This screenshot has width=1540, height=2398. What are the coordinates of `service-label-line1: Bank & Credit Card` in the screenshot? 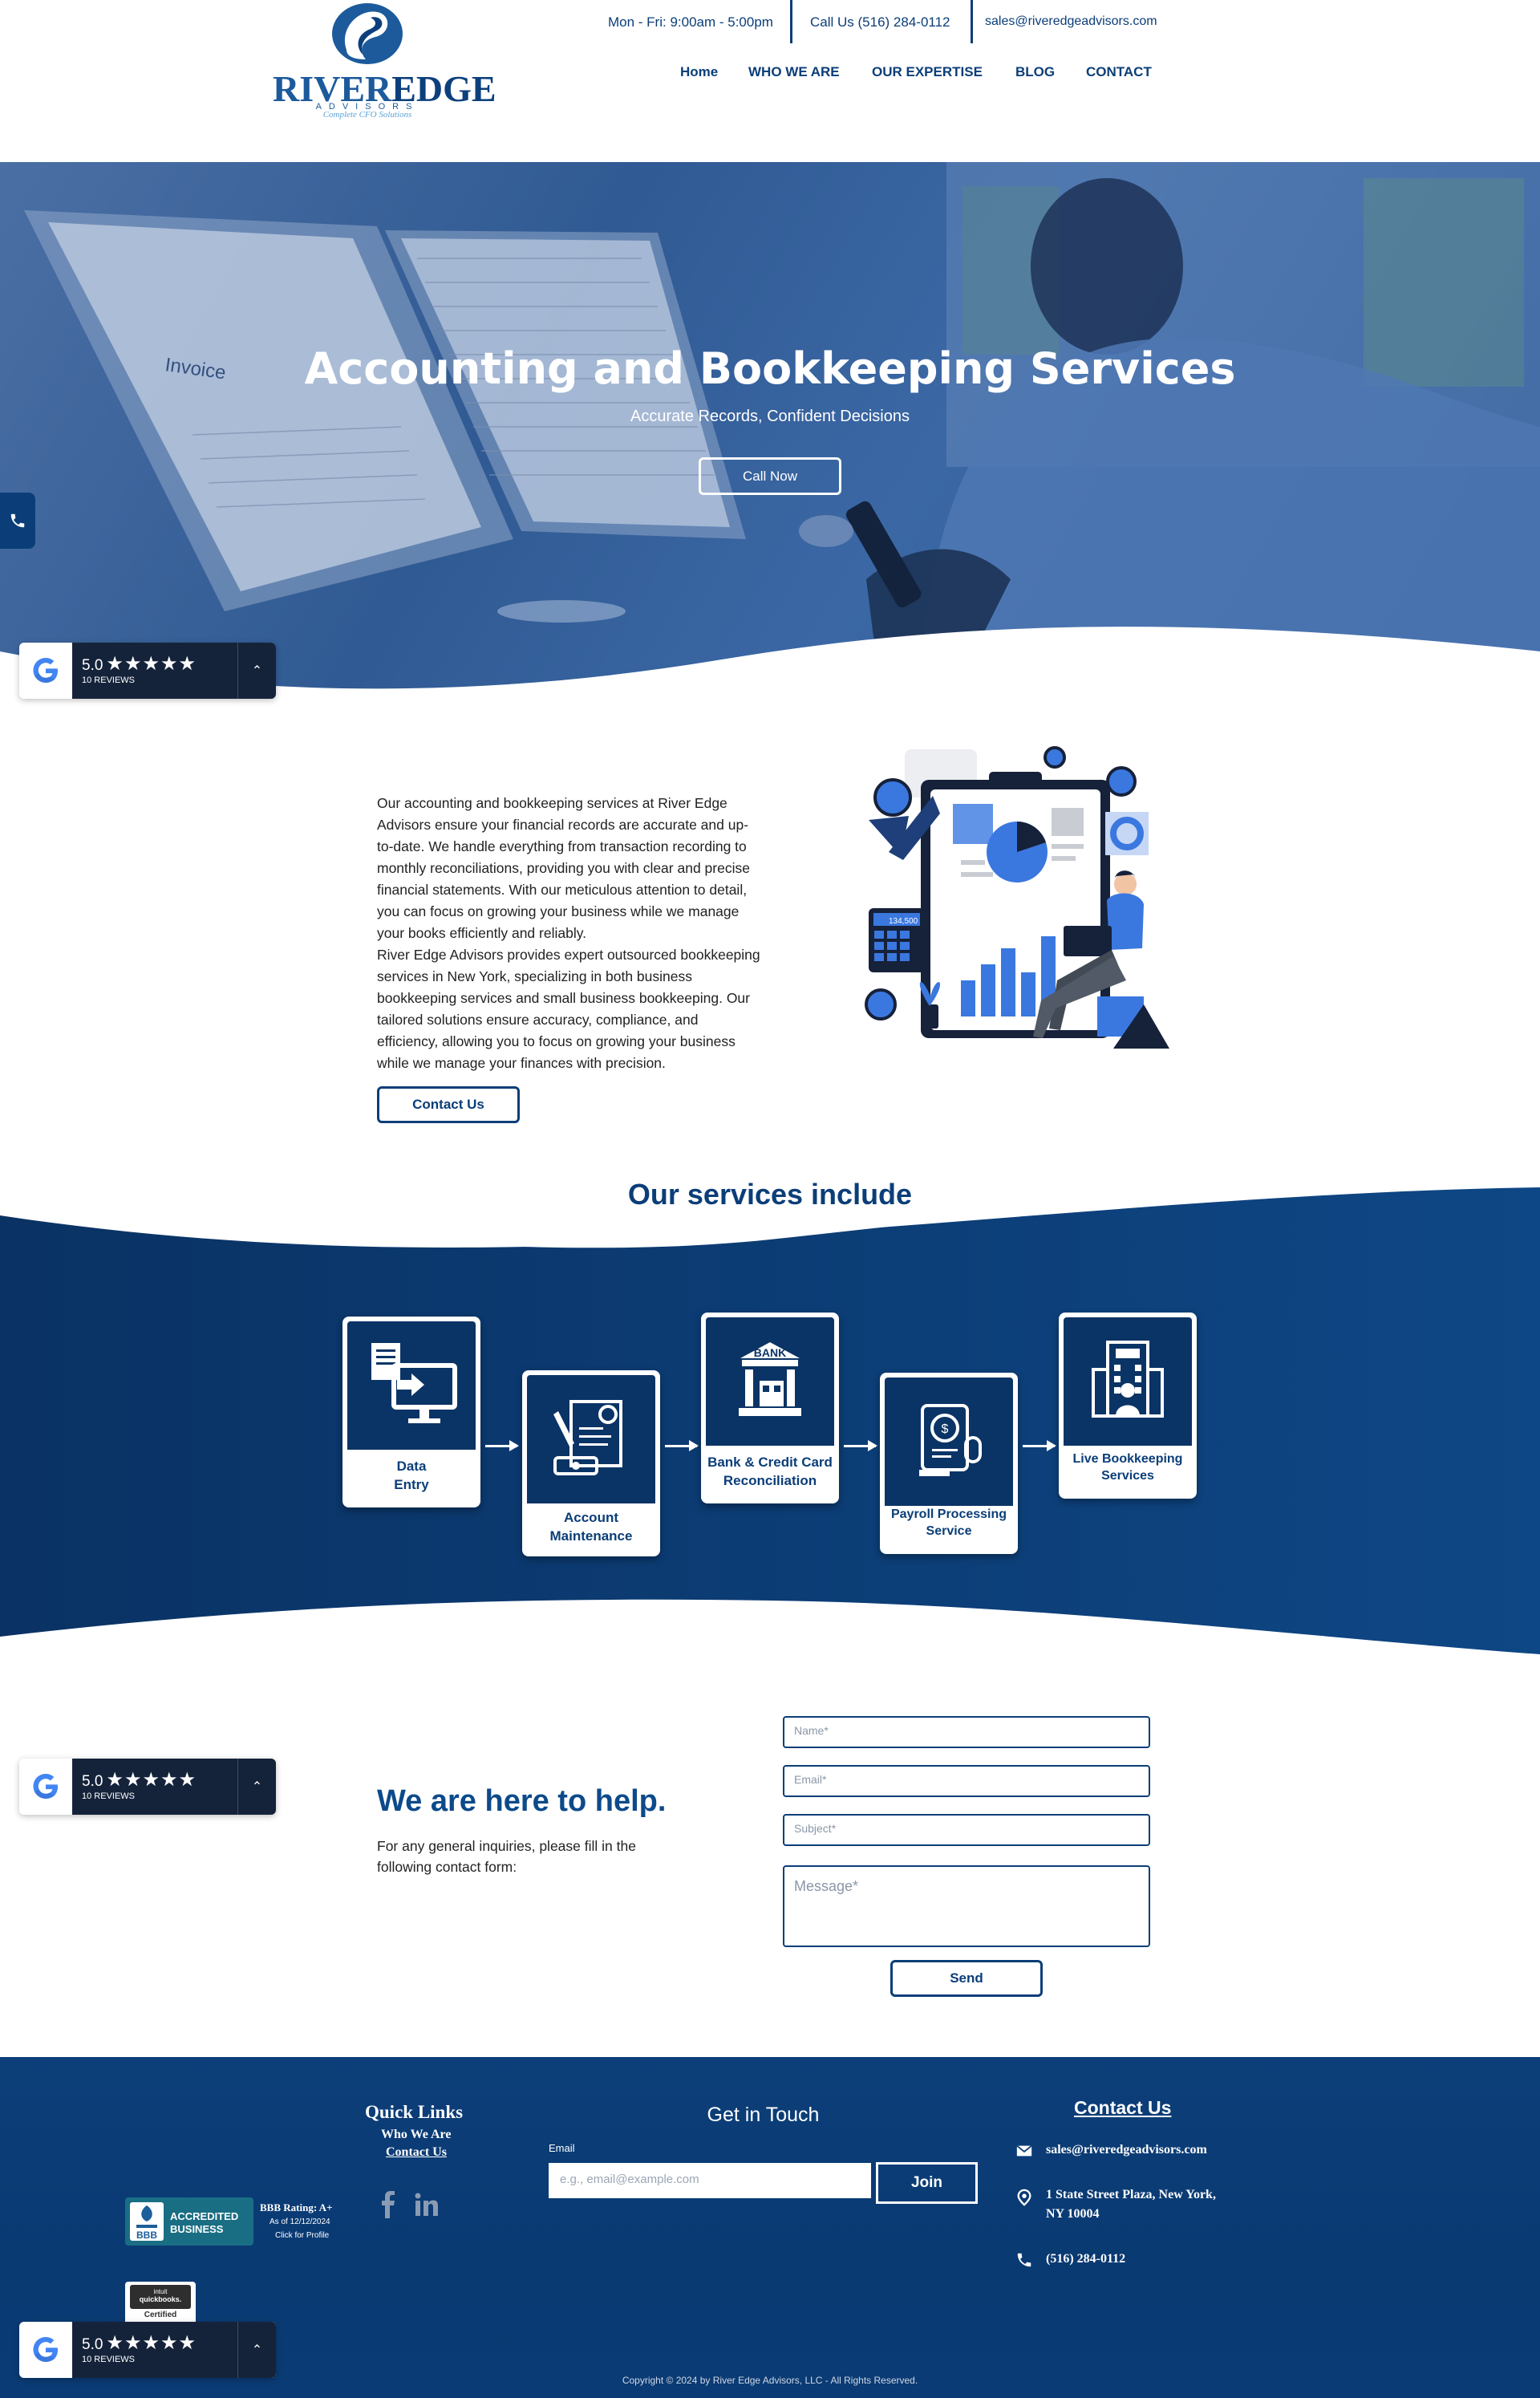 It's located at (770, 1463).